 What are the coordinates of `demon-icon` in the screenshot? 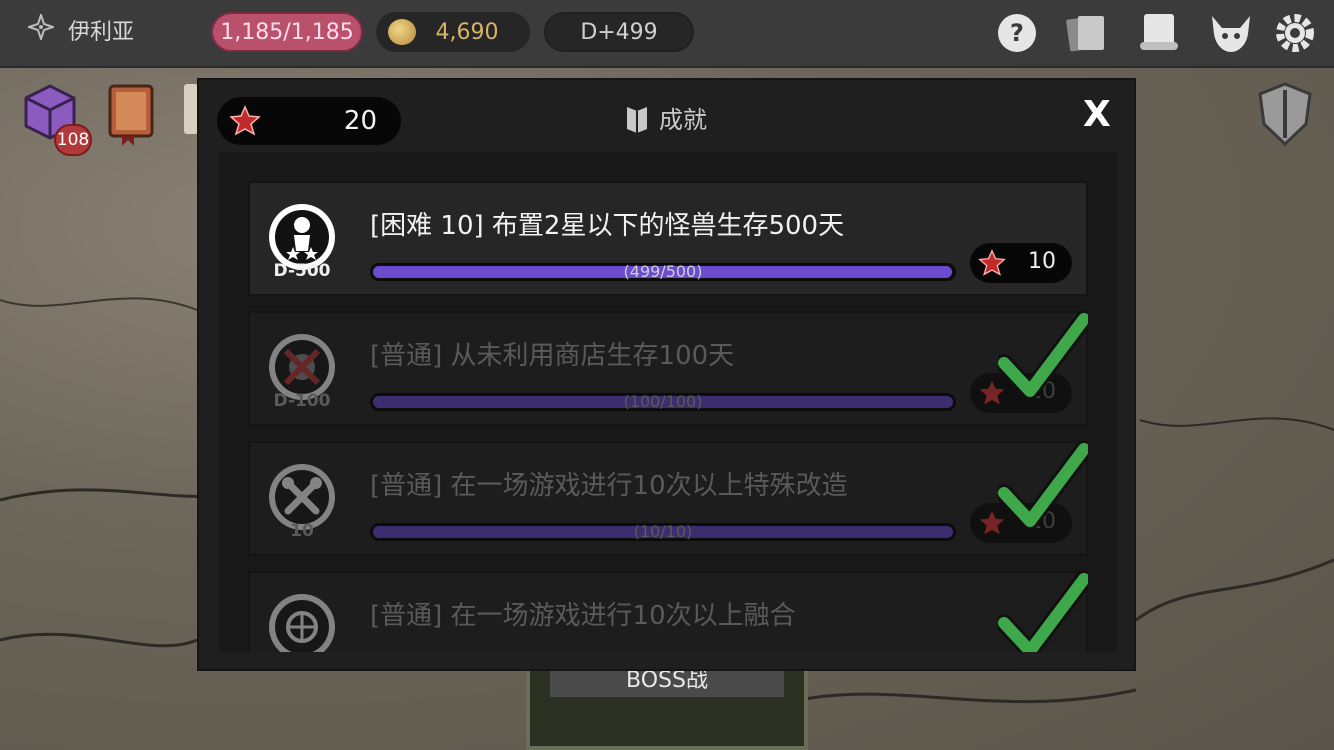 It's located at (1231, 33).